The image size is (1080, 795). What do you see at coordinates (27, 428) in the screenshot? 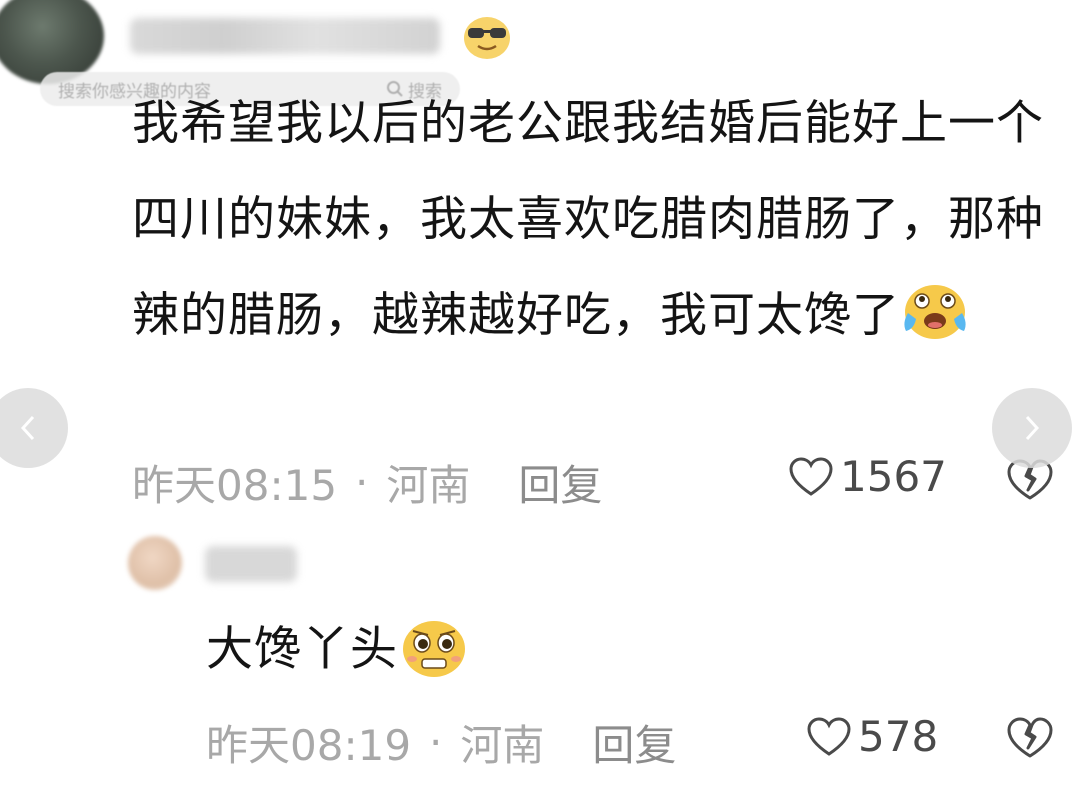
I see `chevron-left-icon` at bounding box center [27, 428].